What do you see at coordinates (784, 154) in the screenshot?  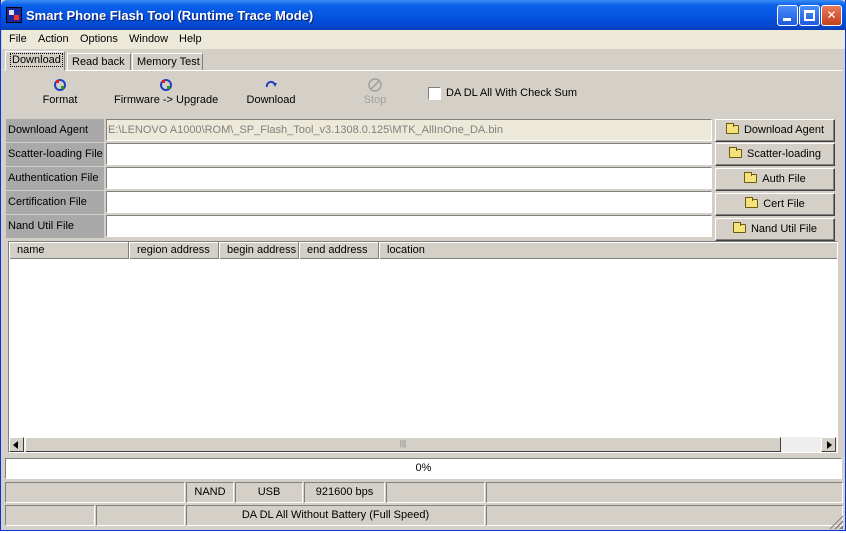 I see `scatter-loading-button-label: Scatter-loading` at bounding box center [784, 154].